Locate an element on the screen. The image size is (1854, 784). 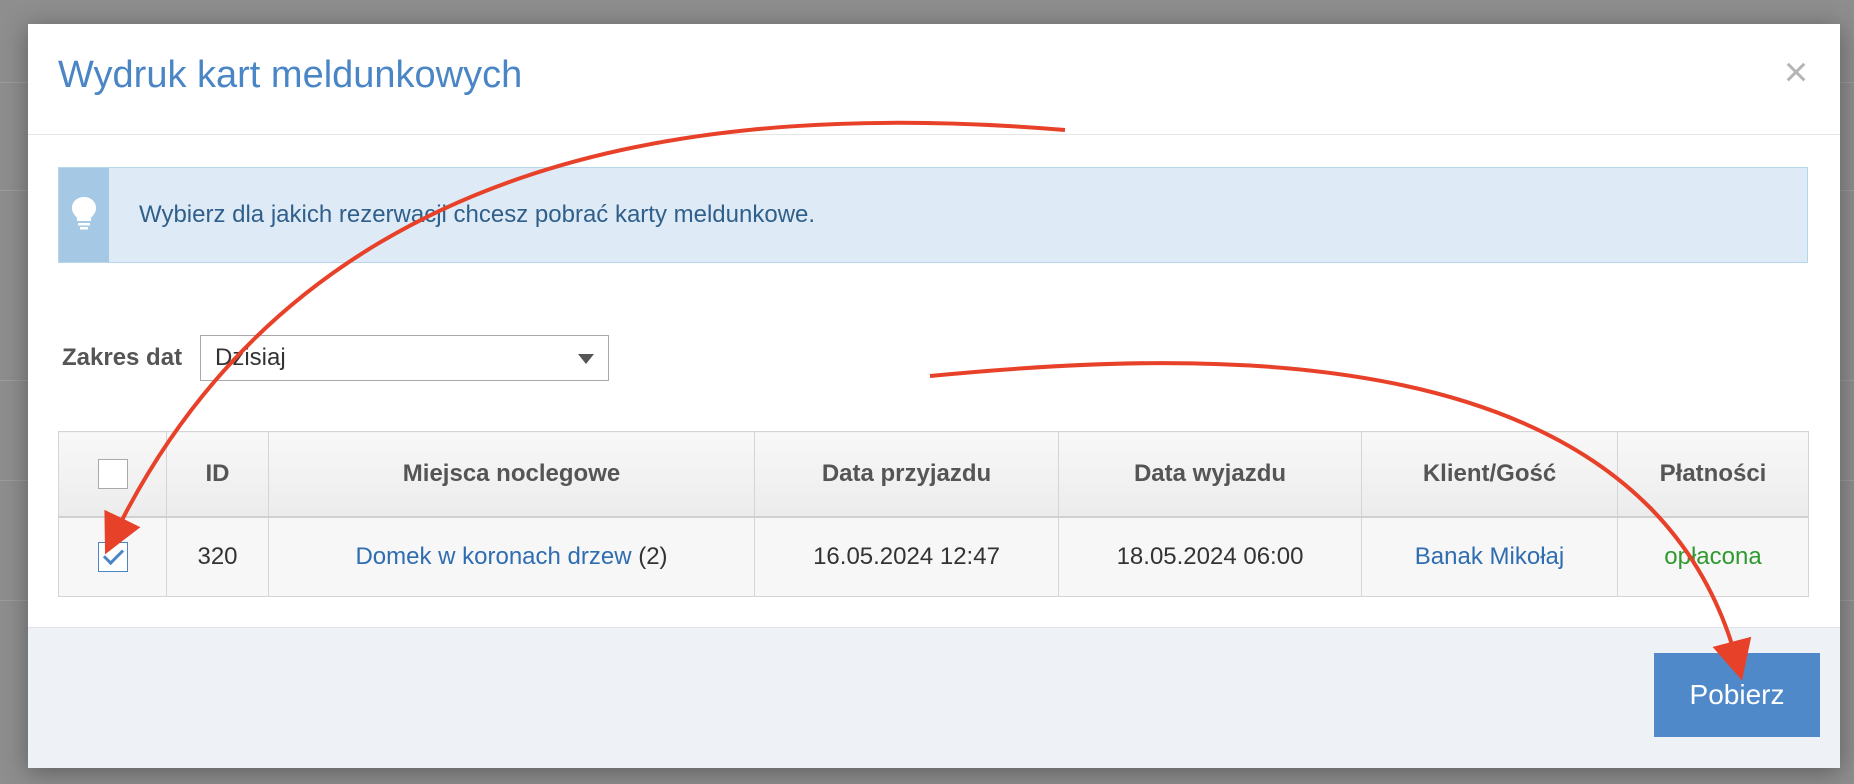
column-header-payments: Płatności is located at coordinates (1713, 474).